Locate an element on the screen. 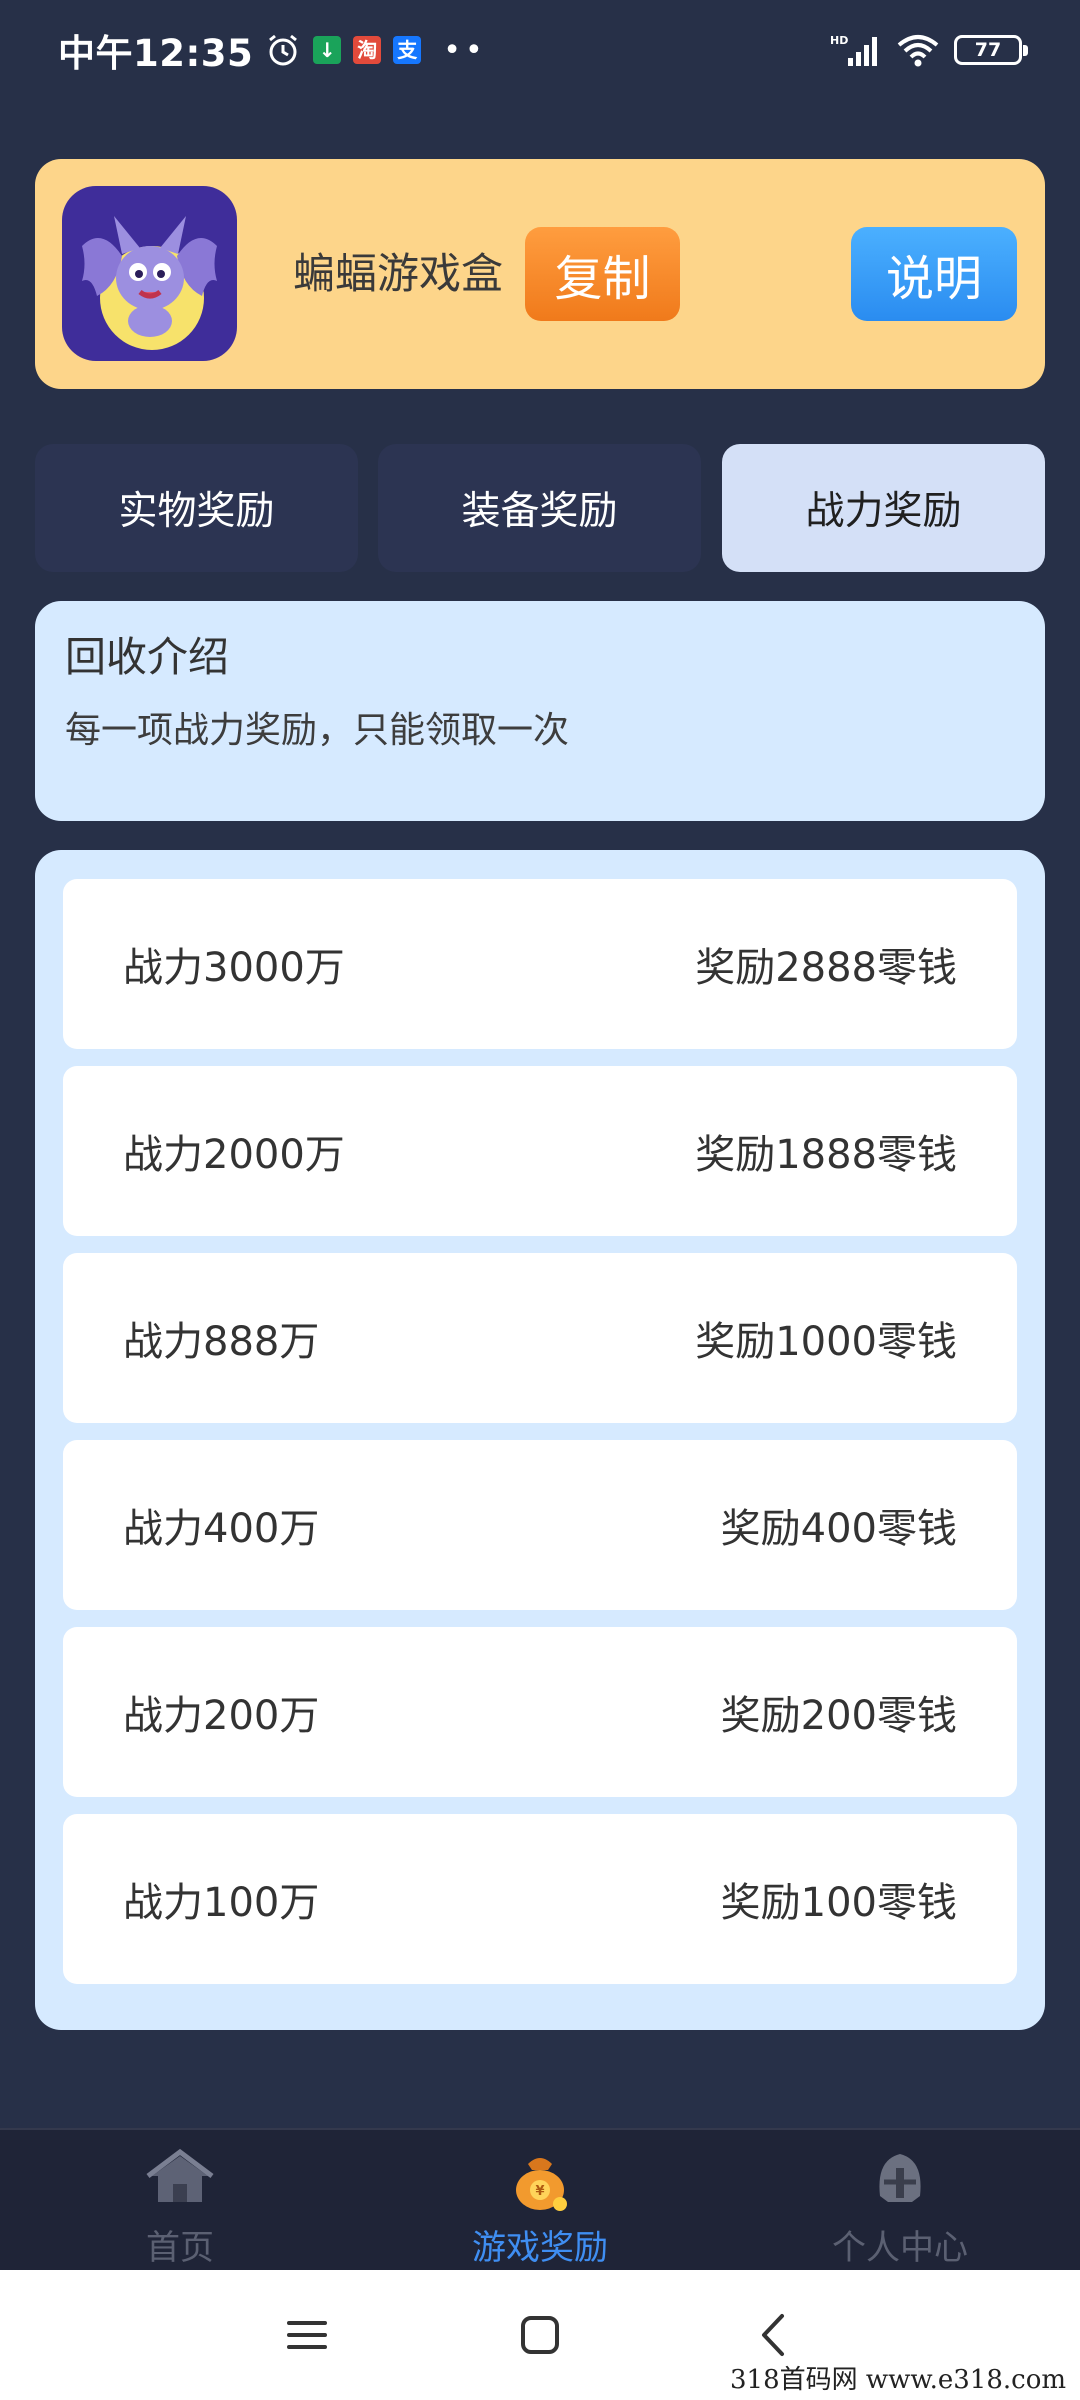  power-requirement: 战力100万 is located at coordinates (221, 1903).